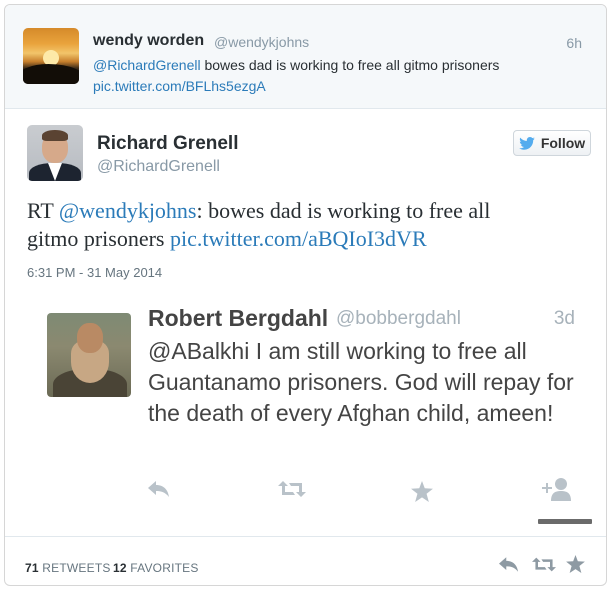  I want to click on embedded-author-handle: @bobbergdahl, so click(398, 318).